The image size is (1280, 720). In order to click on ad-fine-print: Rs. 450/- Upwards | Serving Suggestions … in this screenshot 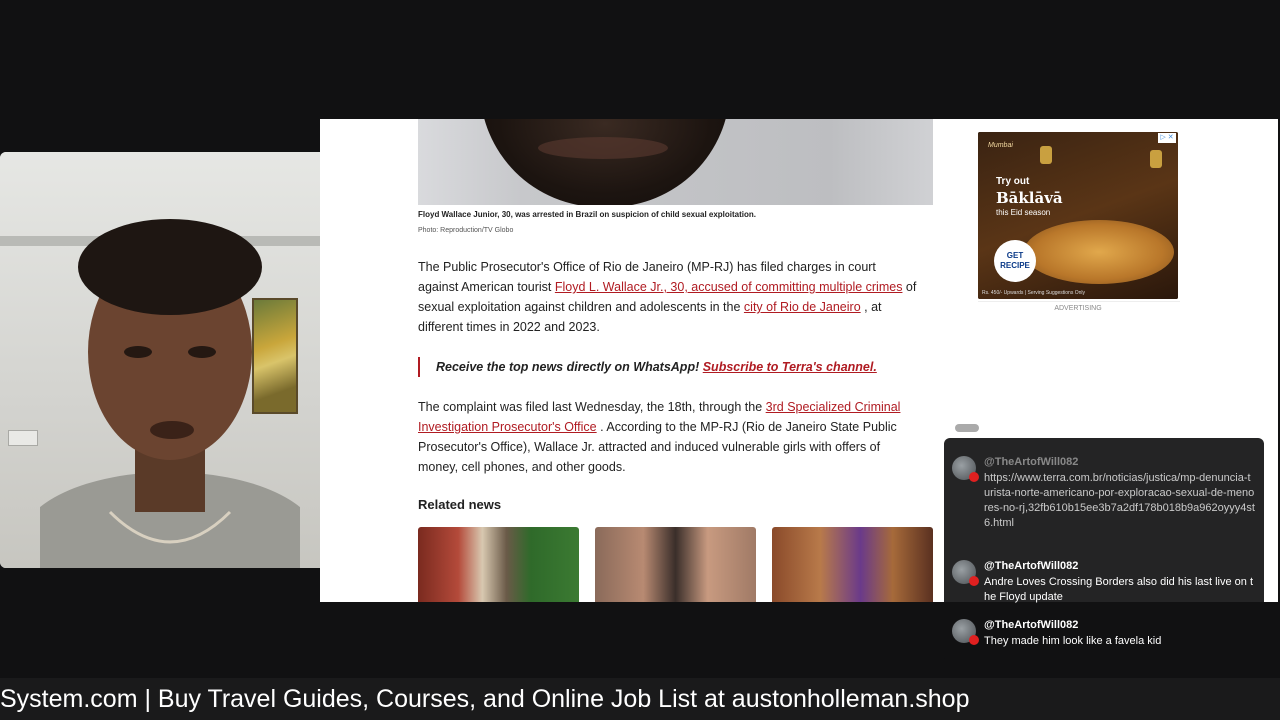, I will do `click(1034, 293)`.